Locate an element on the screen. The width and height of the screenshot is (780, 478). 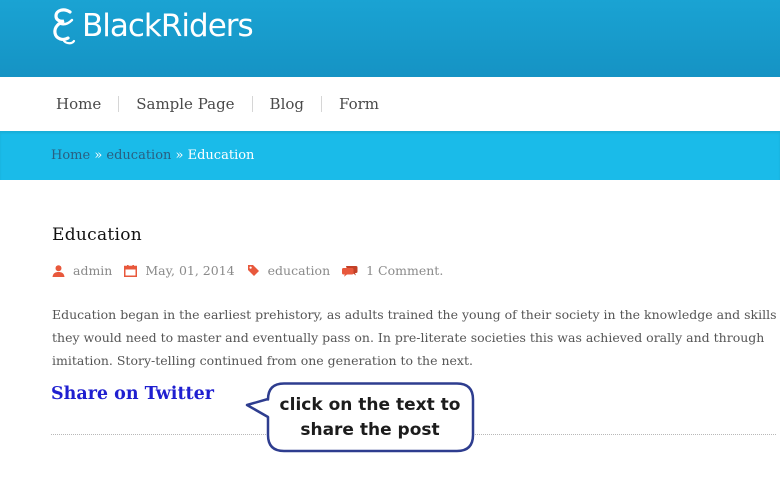
site-logo: BlackRiders is located at coordinates (152, 26).